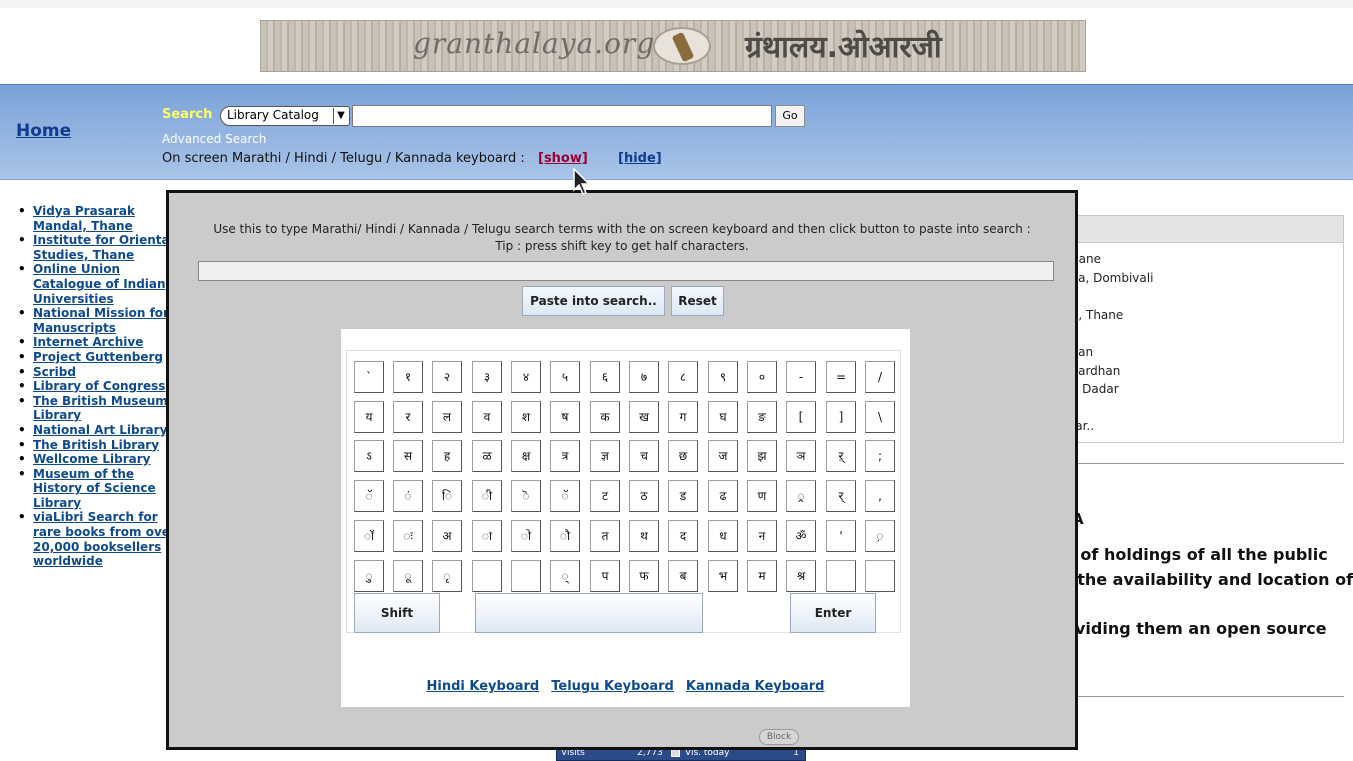 This screenshot has height=761, width=1353. I want to click on keyboard-key: द, so click(683, 536).